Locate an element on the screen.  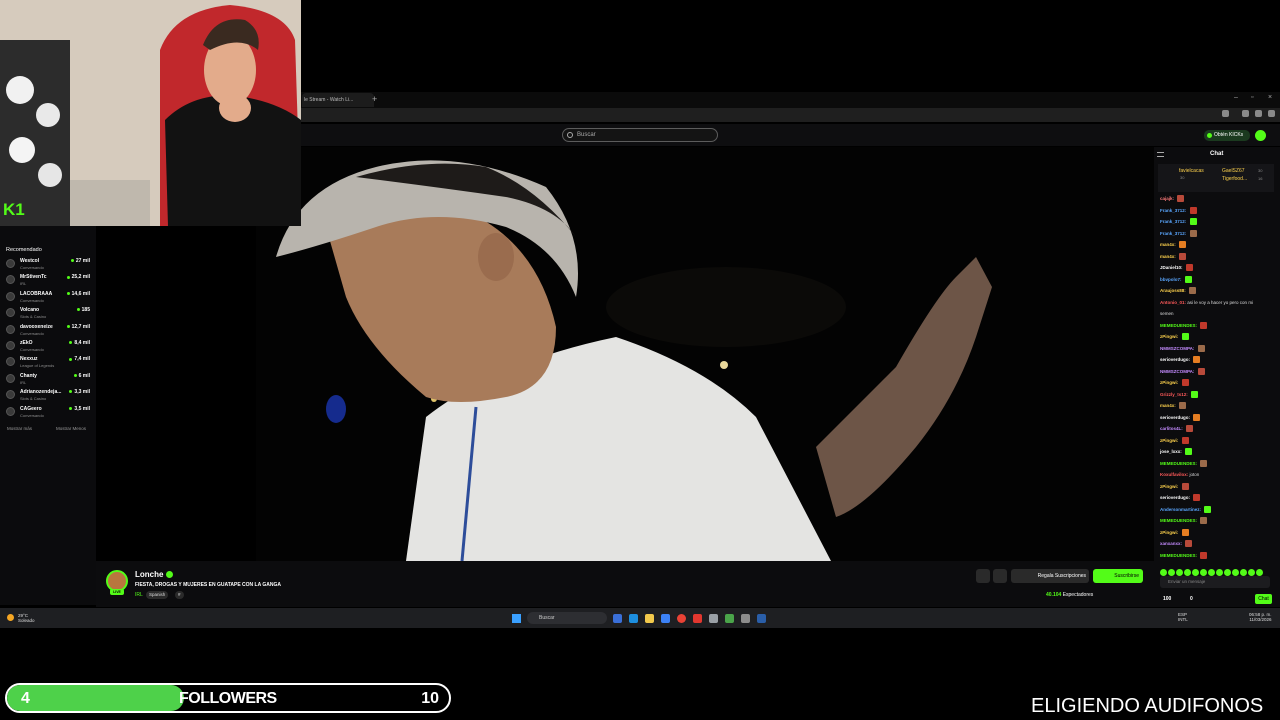
user-avatar is located at coordinates (1260, 135).